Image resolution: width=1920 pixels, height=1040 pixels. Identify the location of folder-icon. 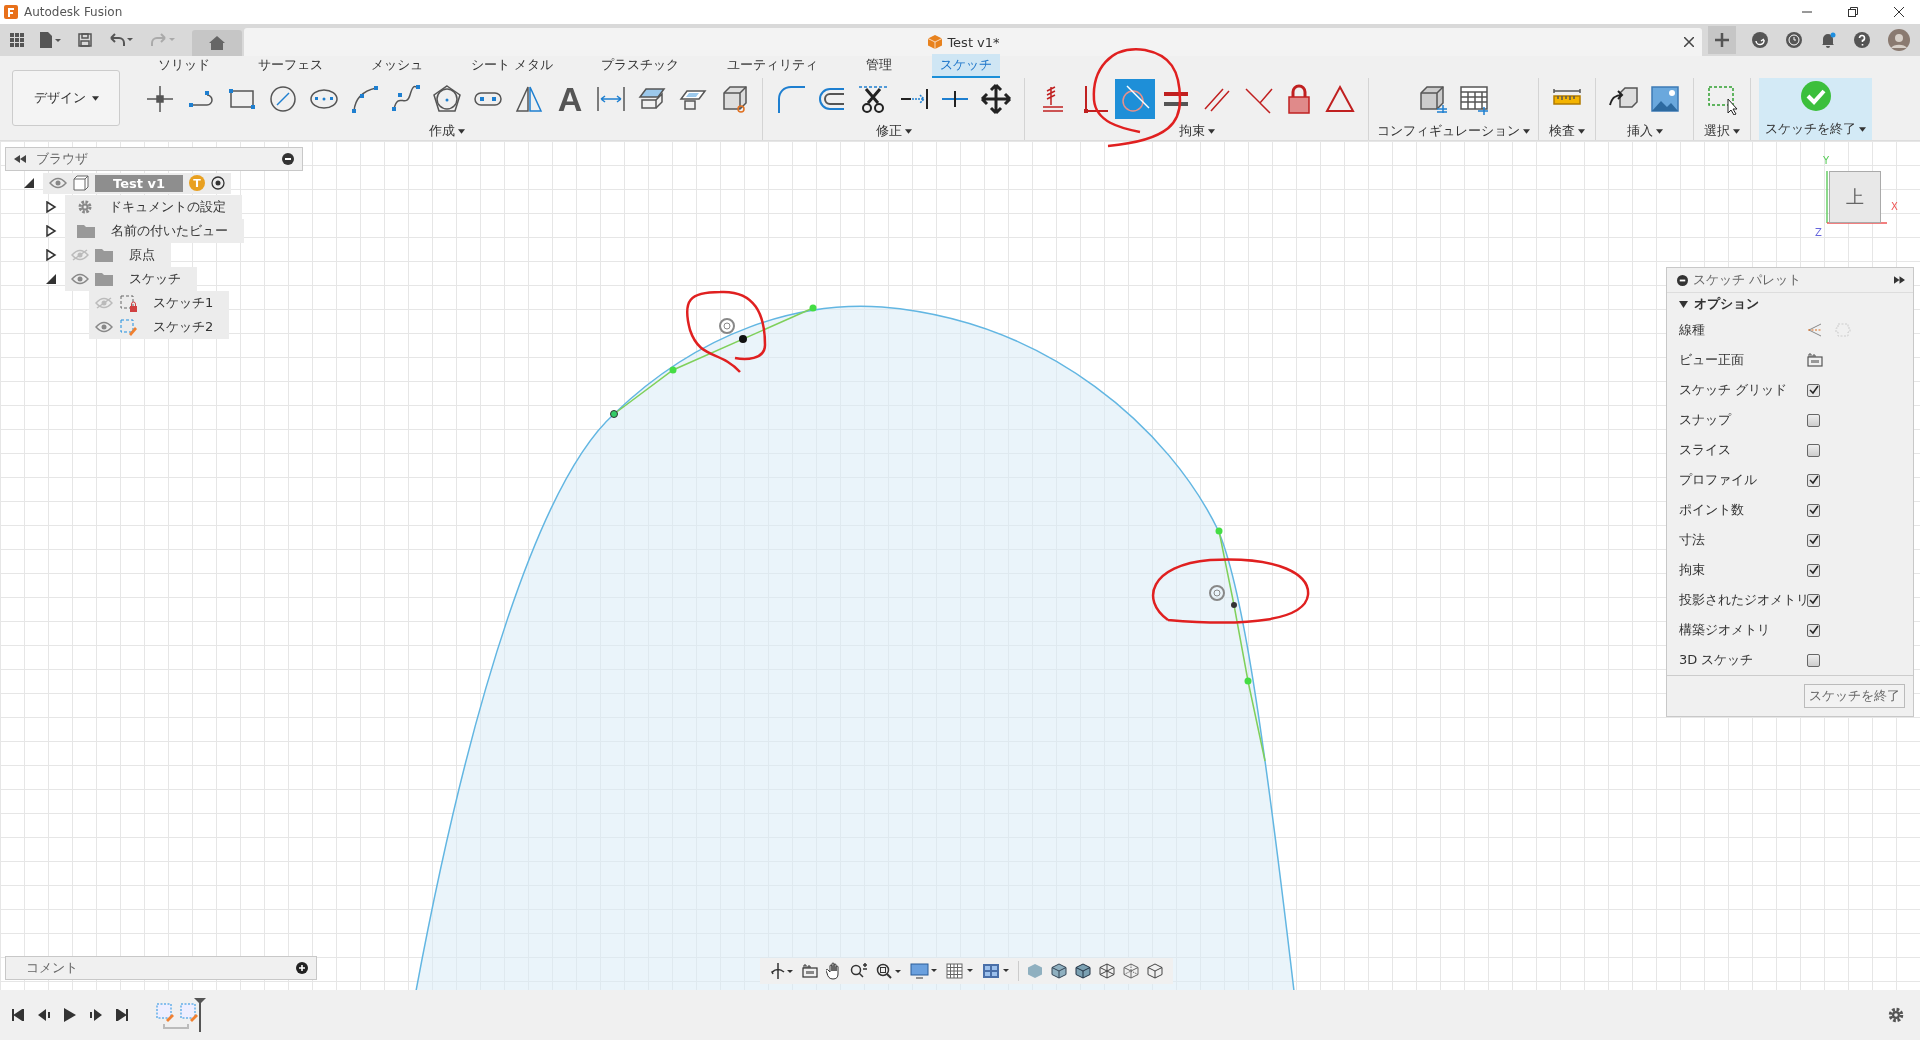
(104, 279).